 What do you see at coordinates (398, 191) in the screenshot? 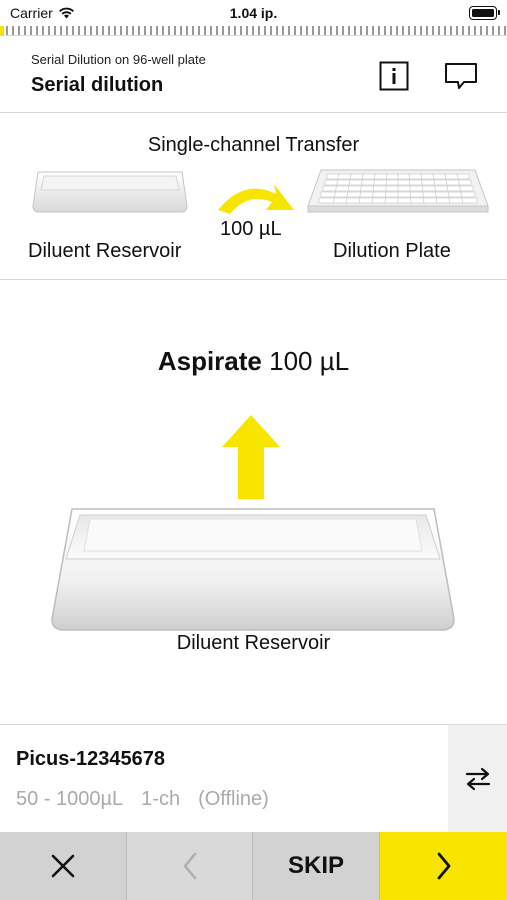
I see `well-plate-icon` at bounding box center [398, 191].